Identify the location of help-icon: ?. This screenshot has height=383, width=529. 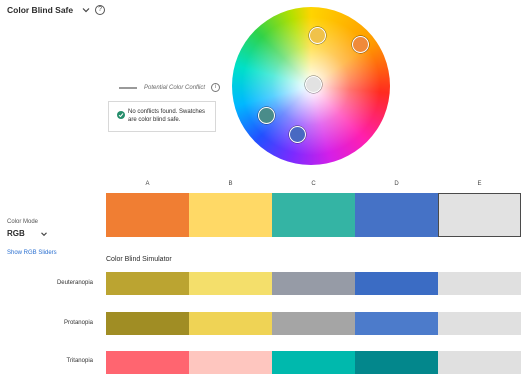
(100, 10).